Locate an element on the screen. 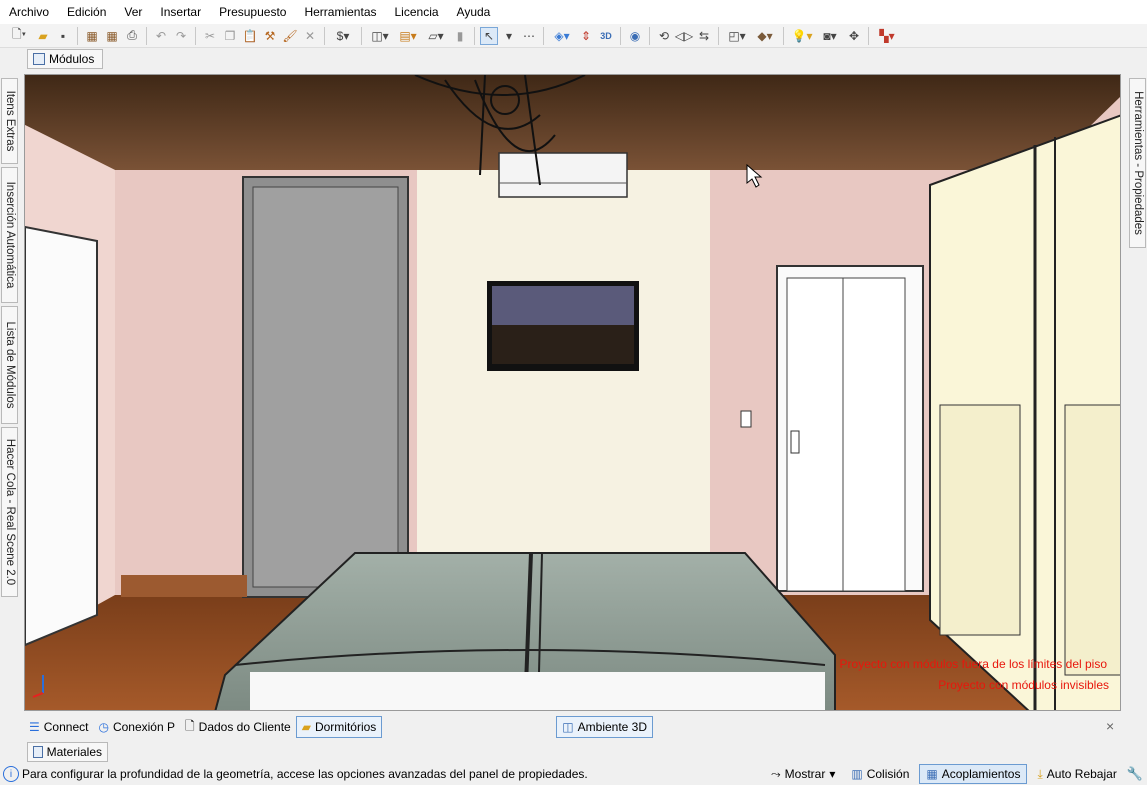 The height and width of the screenshot is (785, 1147). tab-dados-do-cliente: 🗋 Dados do Cliente is located at coordinates (238, 727).